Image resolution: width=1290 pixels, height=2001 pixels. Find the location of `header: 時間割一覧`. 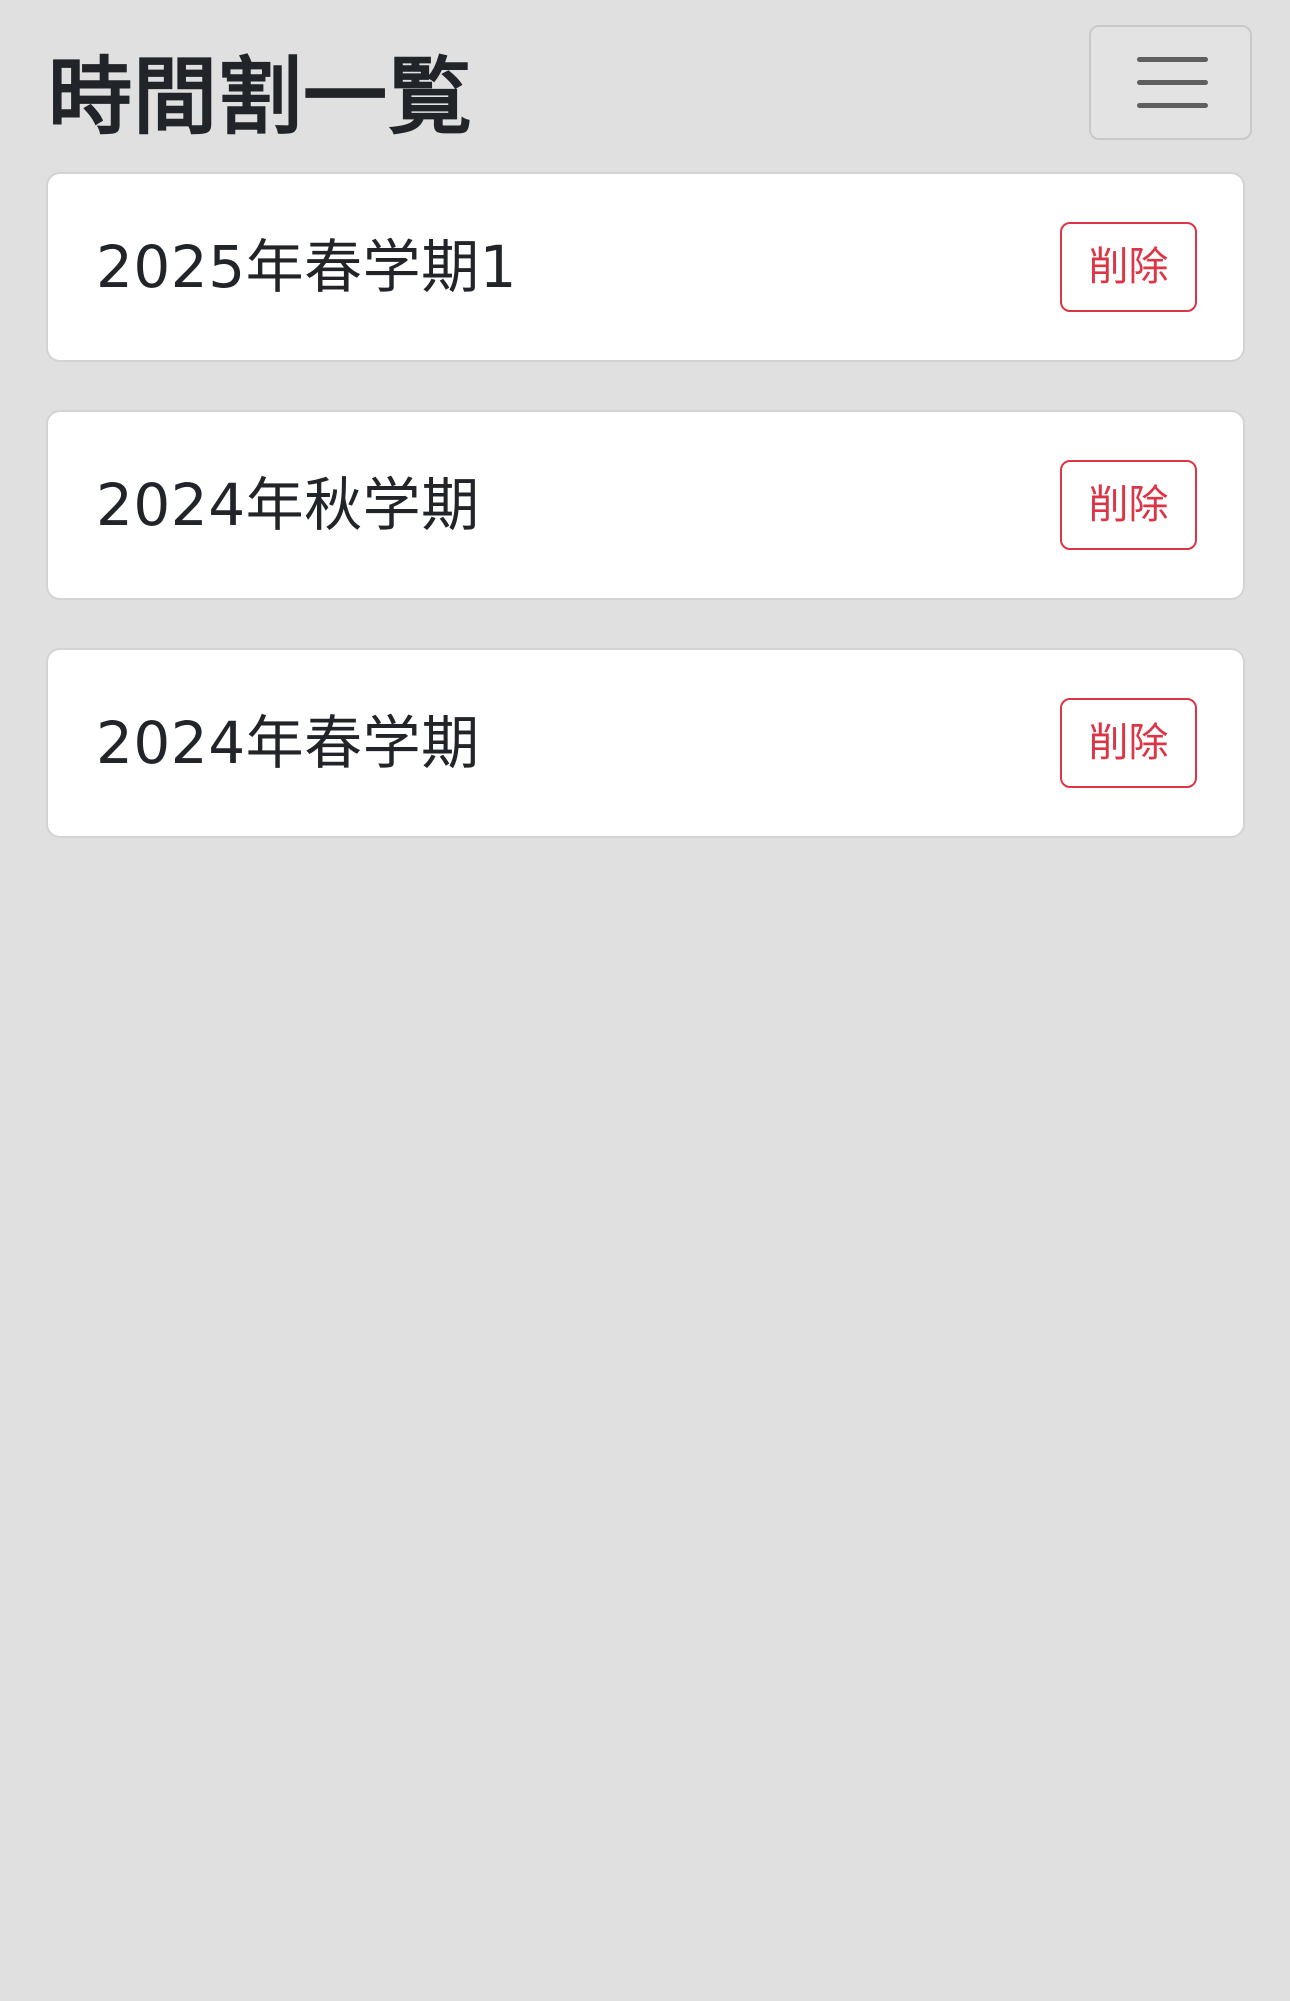

header: 時間割一覧 is located at coordinates (645, 80).